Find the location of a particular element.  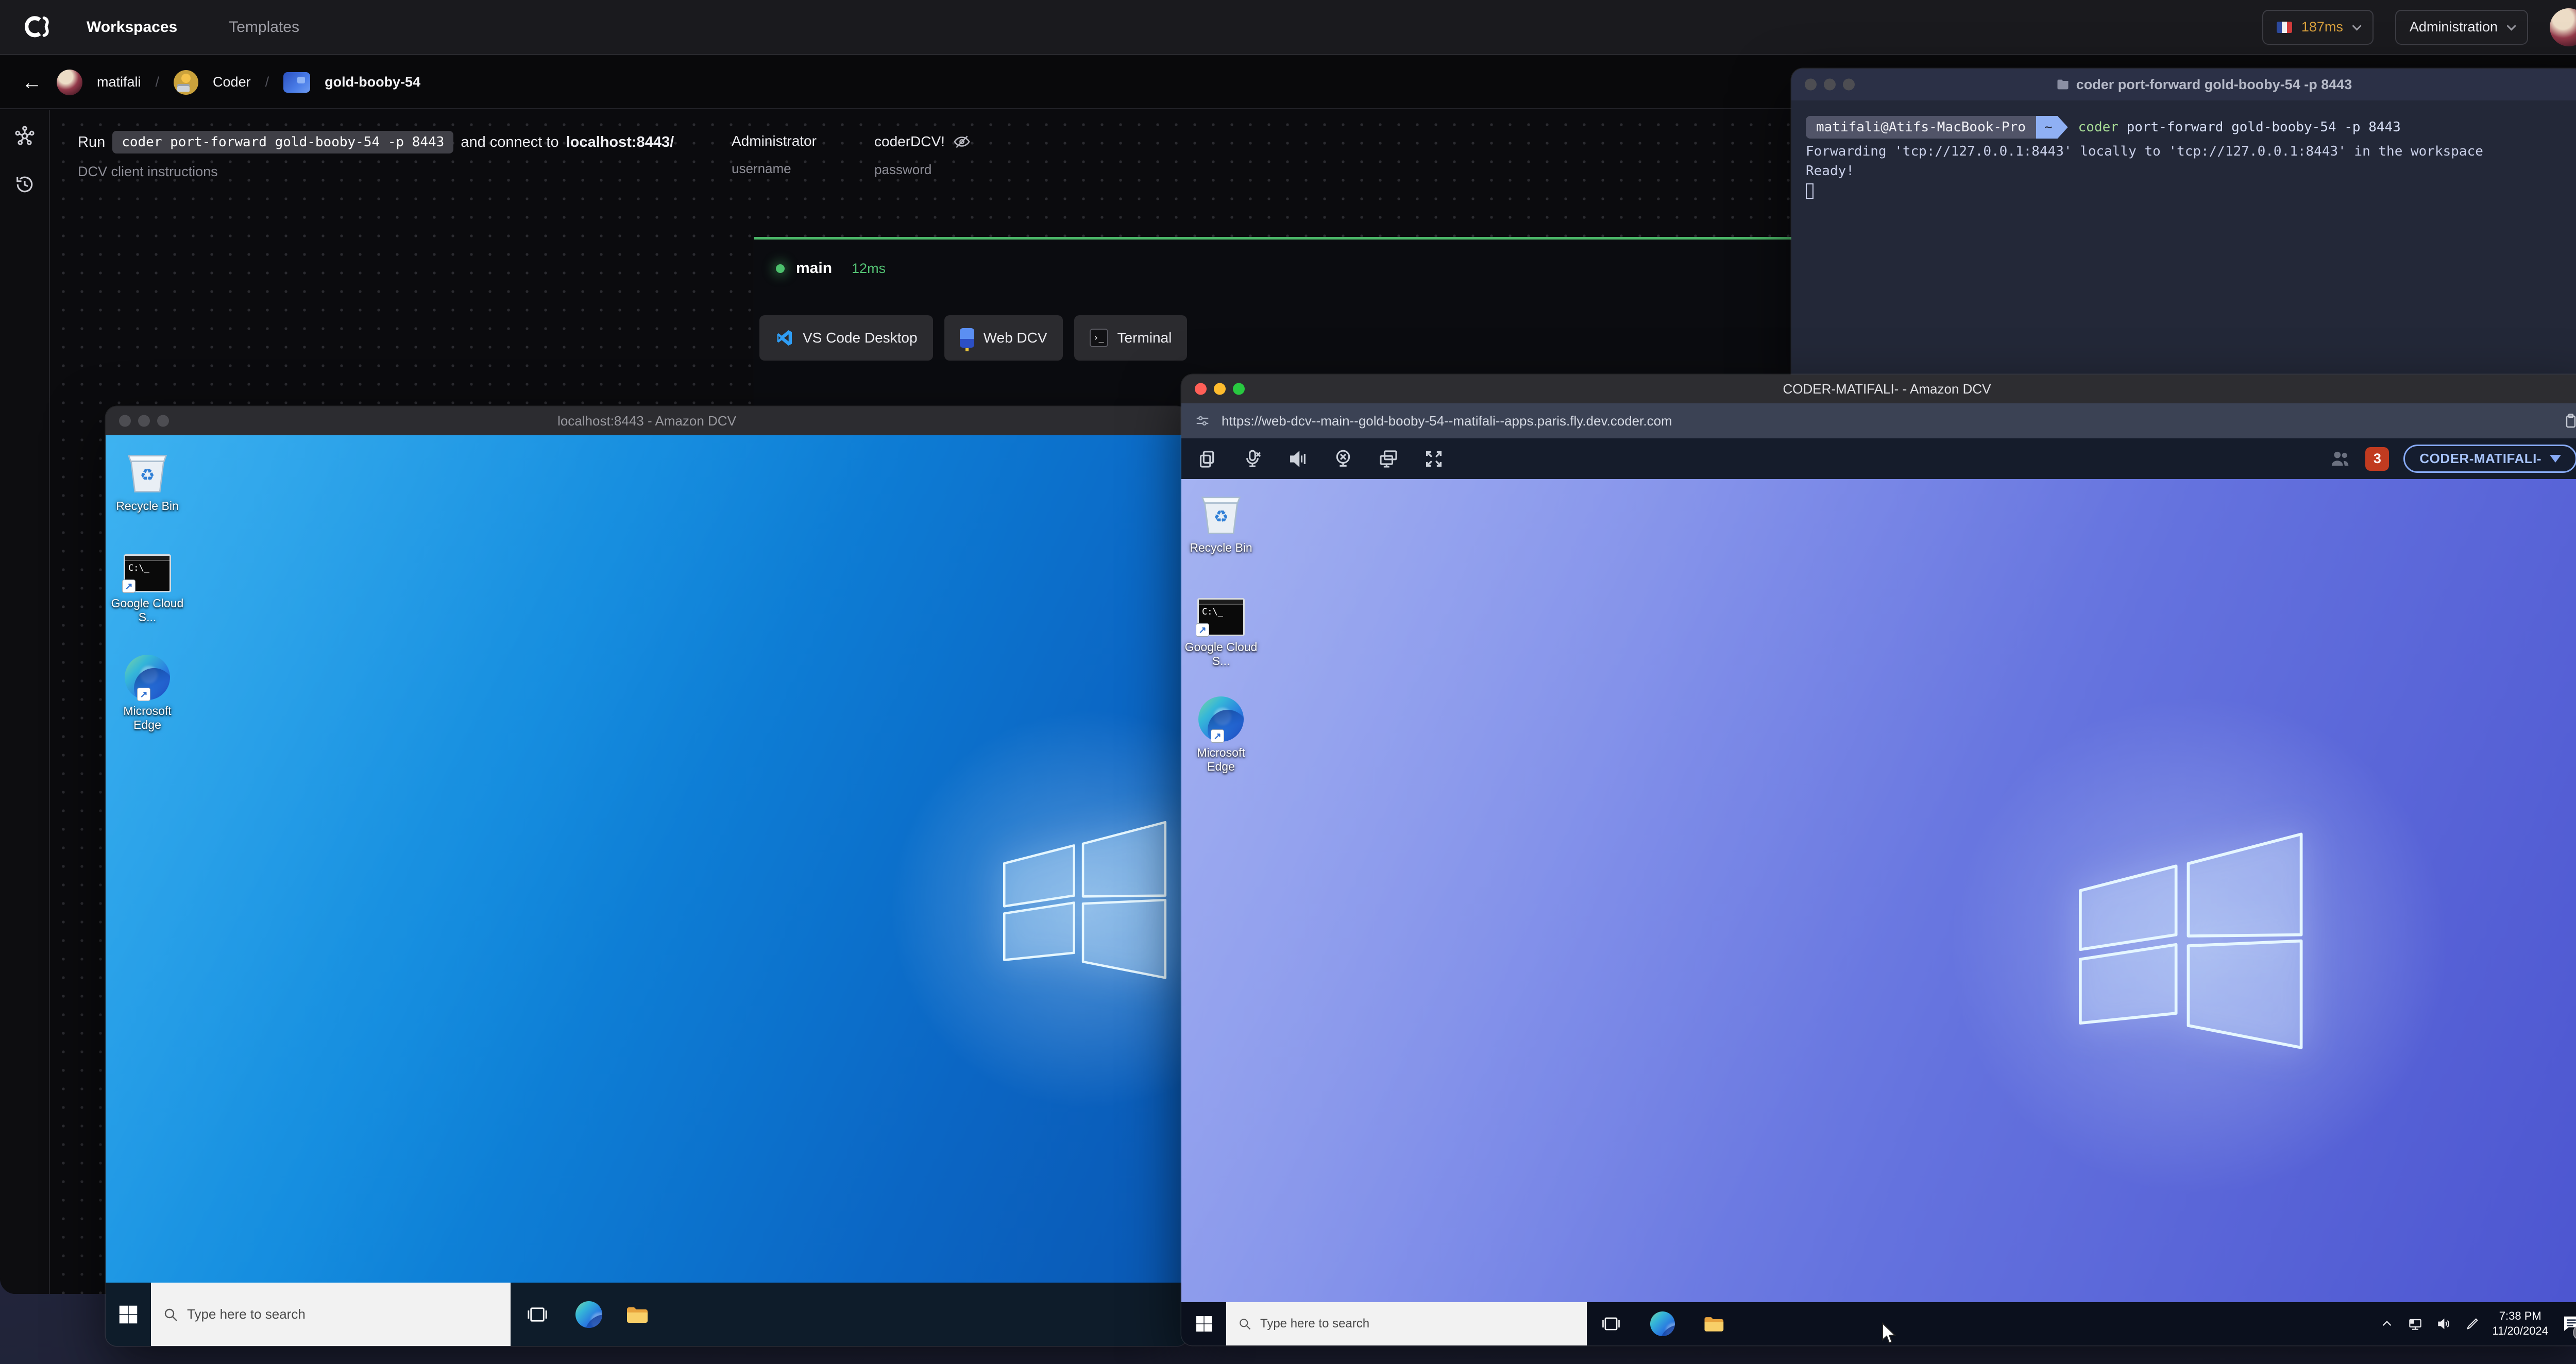

eye-off-icon is located at coordinates (962, 141).